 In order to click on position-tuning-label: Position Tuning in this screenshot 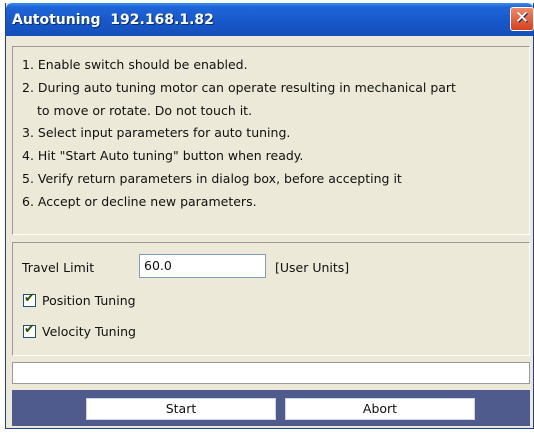, I will do `click(89, 300)`.